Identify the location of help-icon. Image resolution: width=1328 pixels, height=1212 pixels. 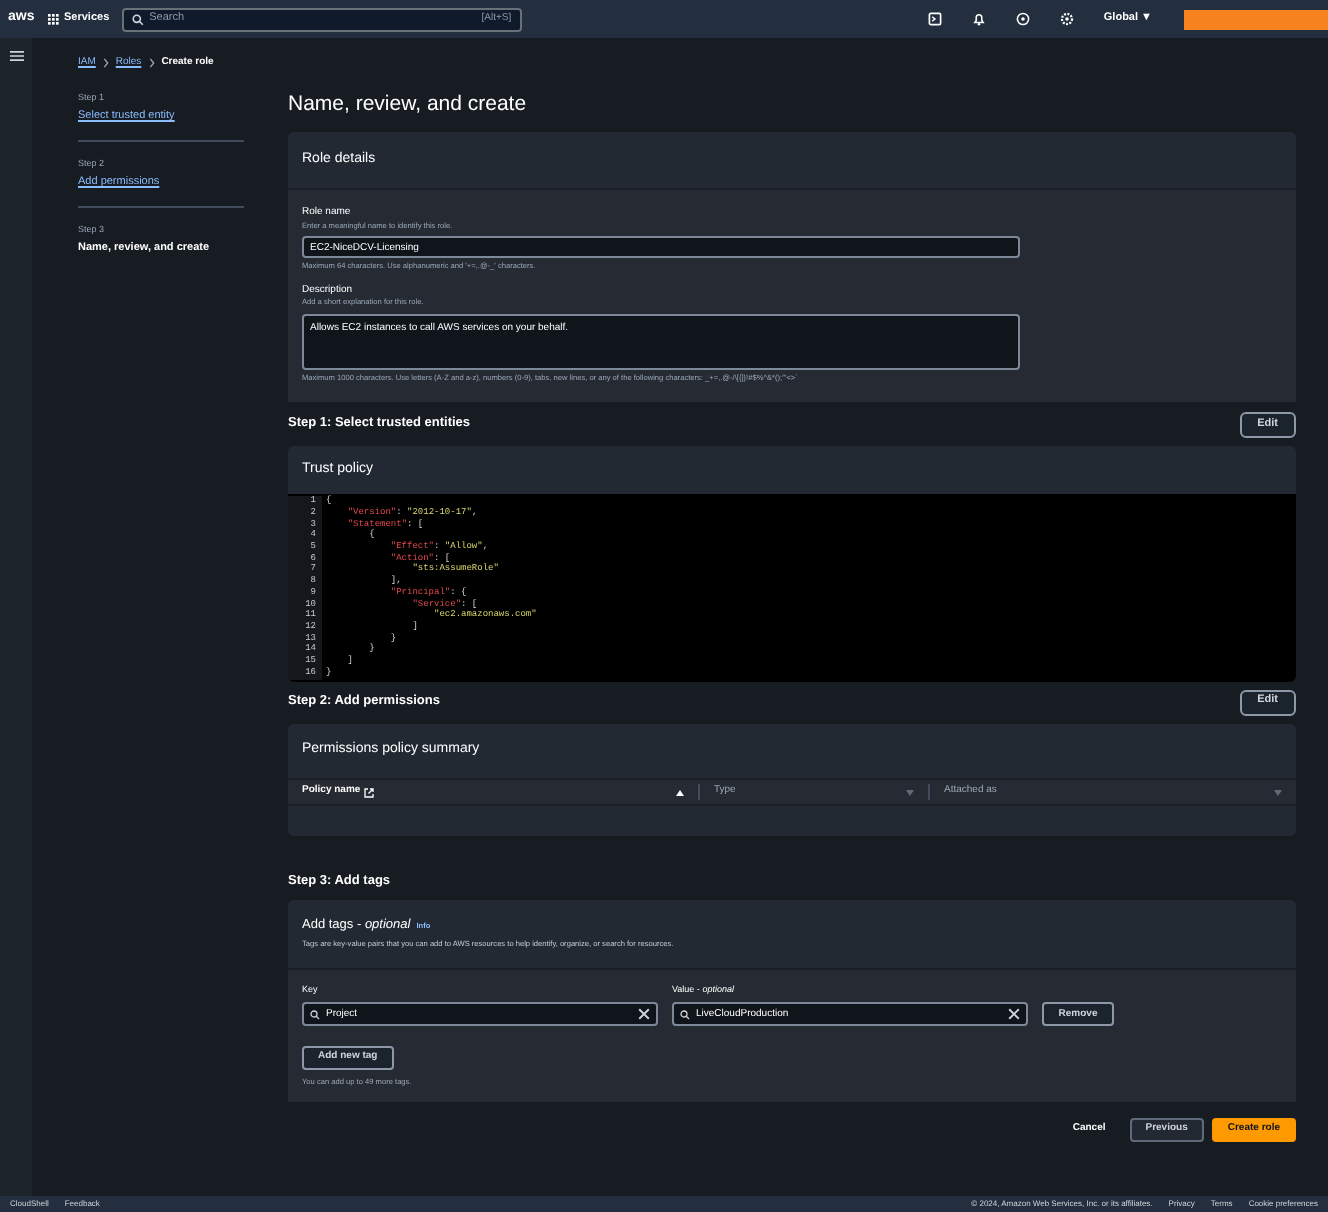
(1022, 19).